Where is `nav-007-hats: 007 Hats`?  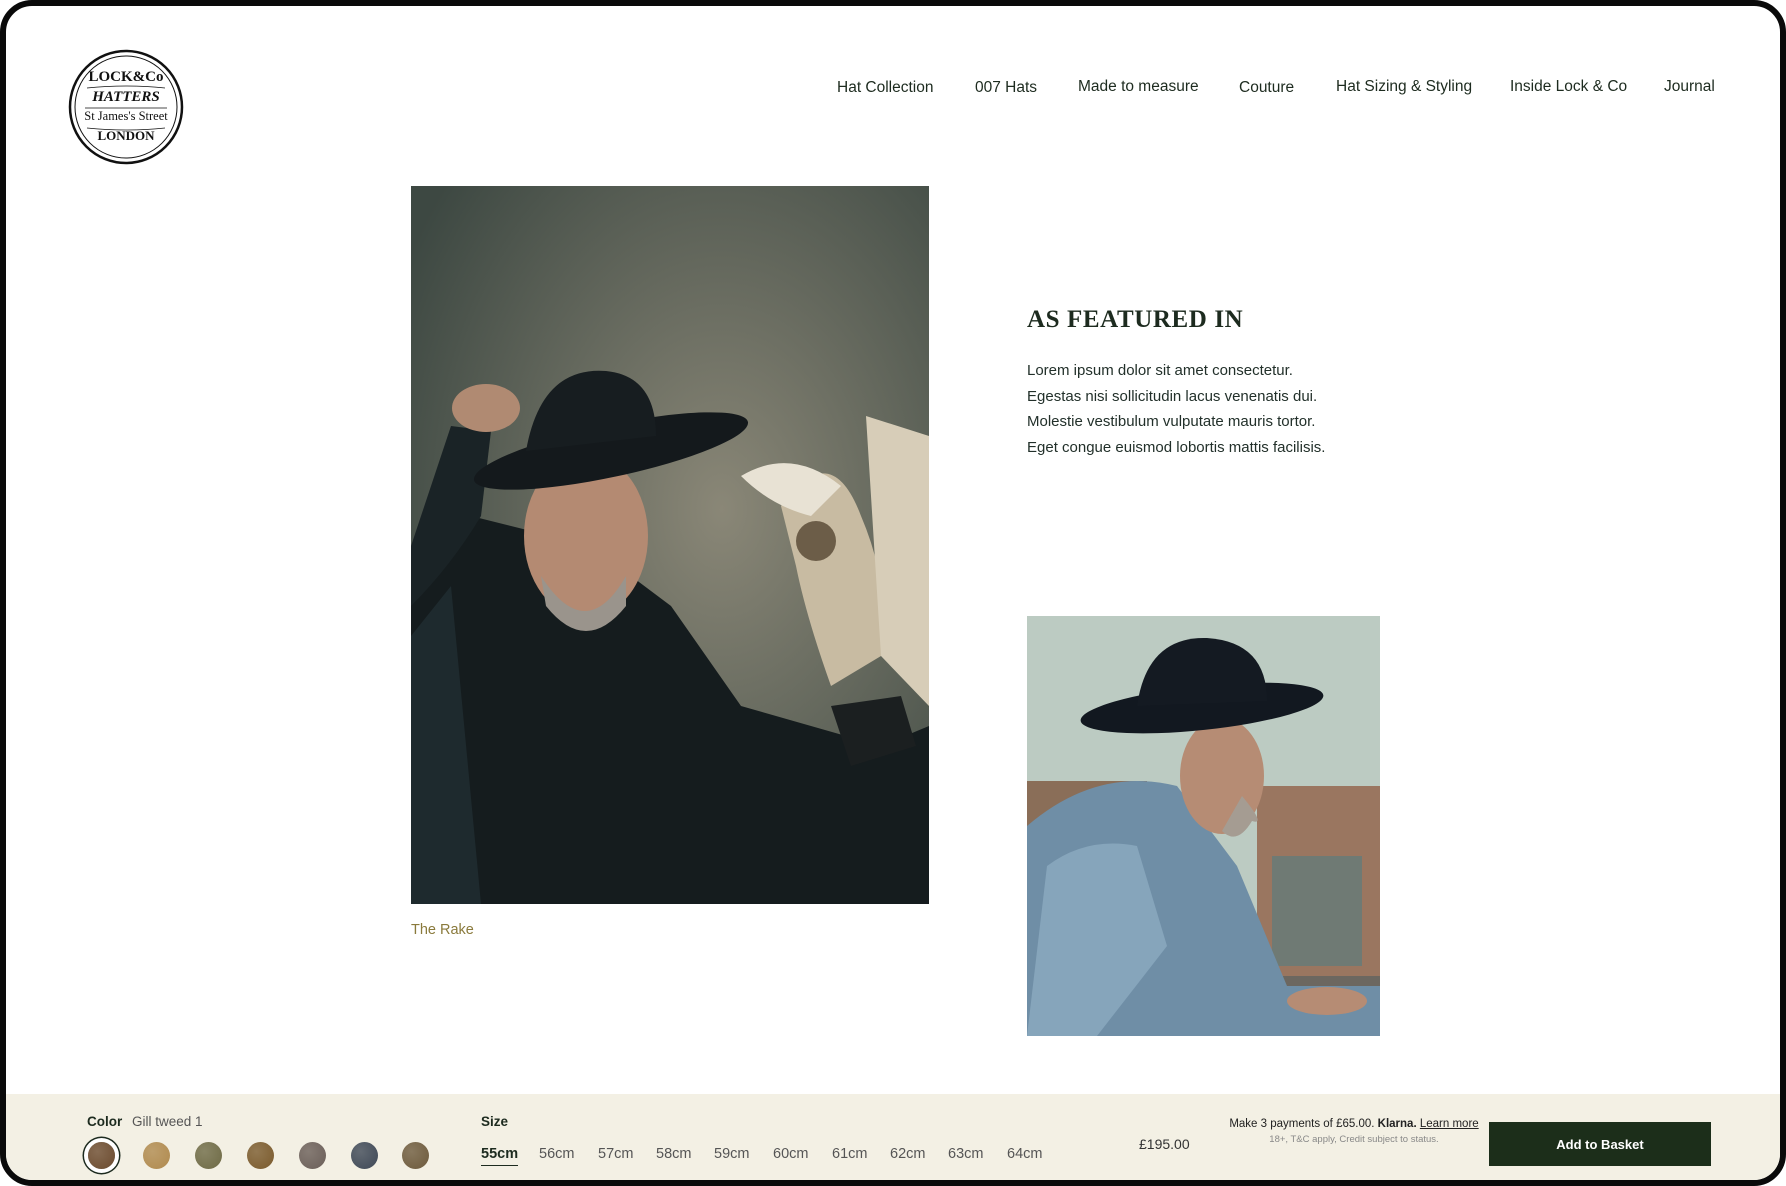
nav-007-hats: 007 Hats is located at coordinates (1006, 88).